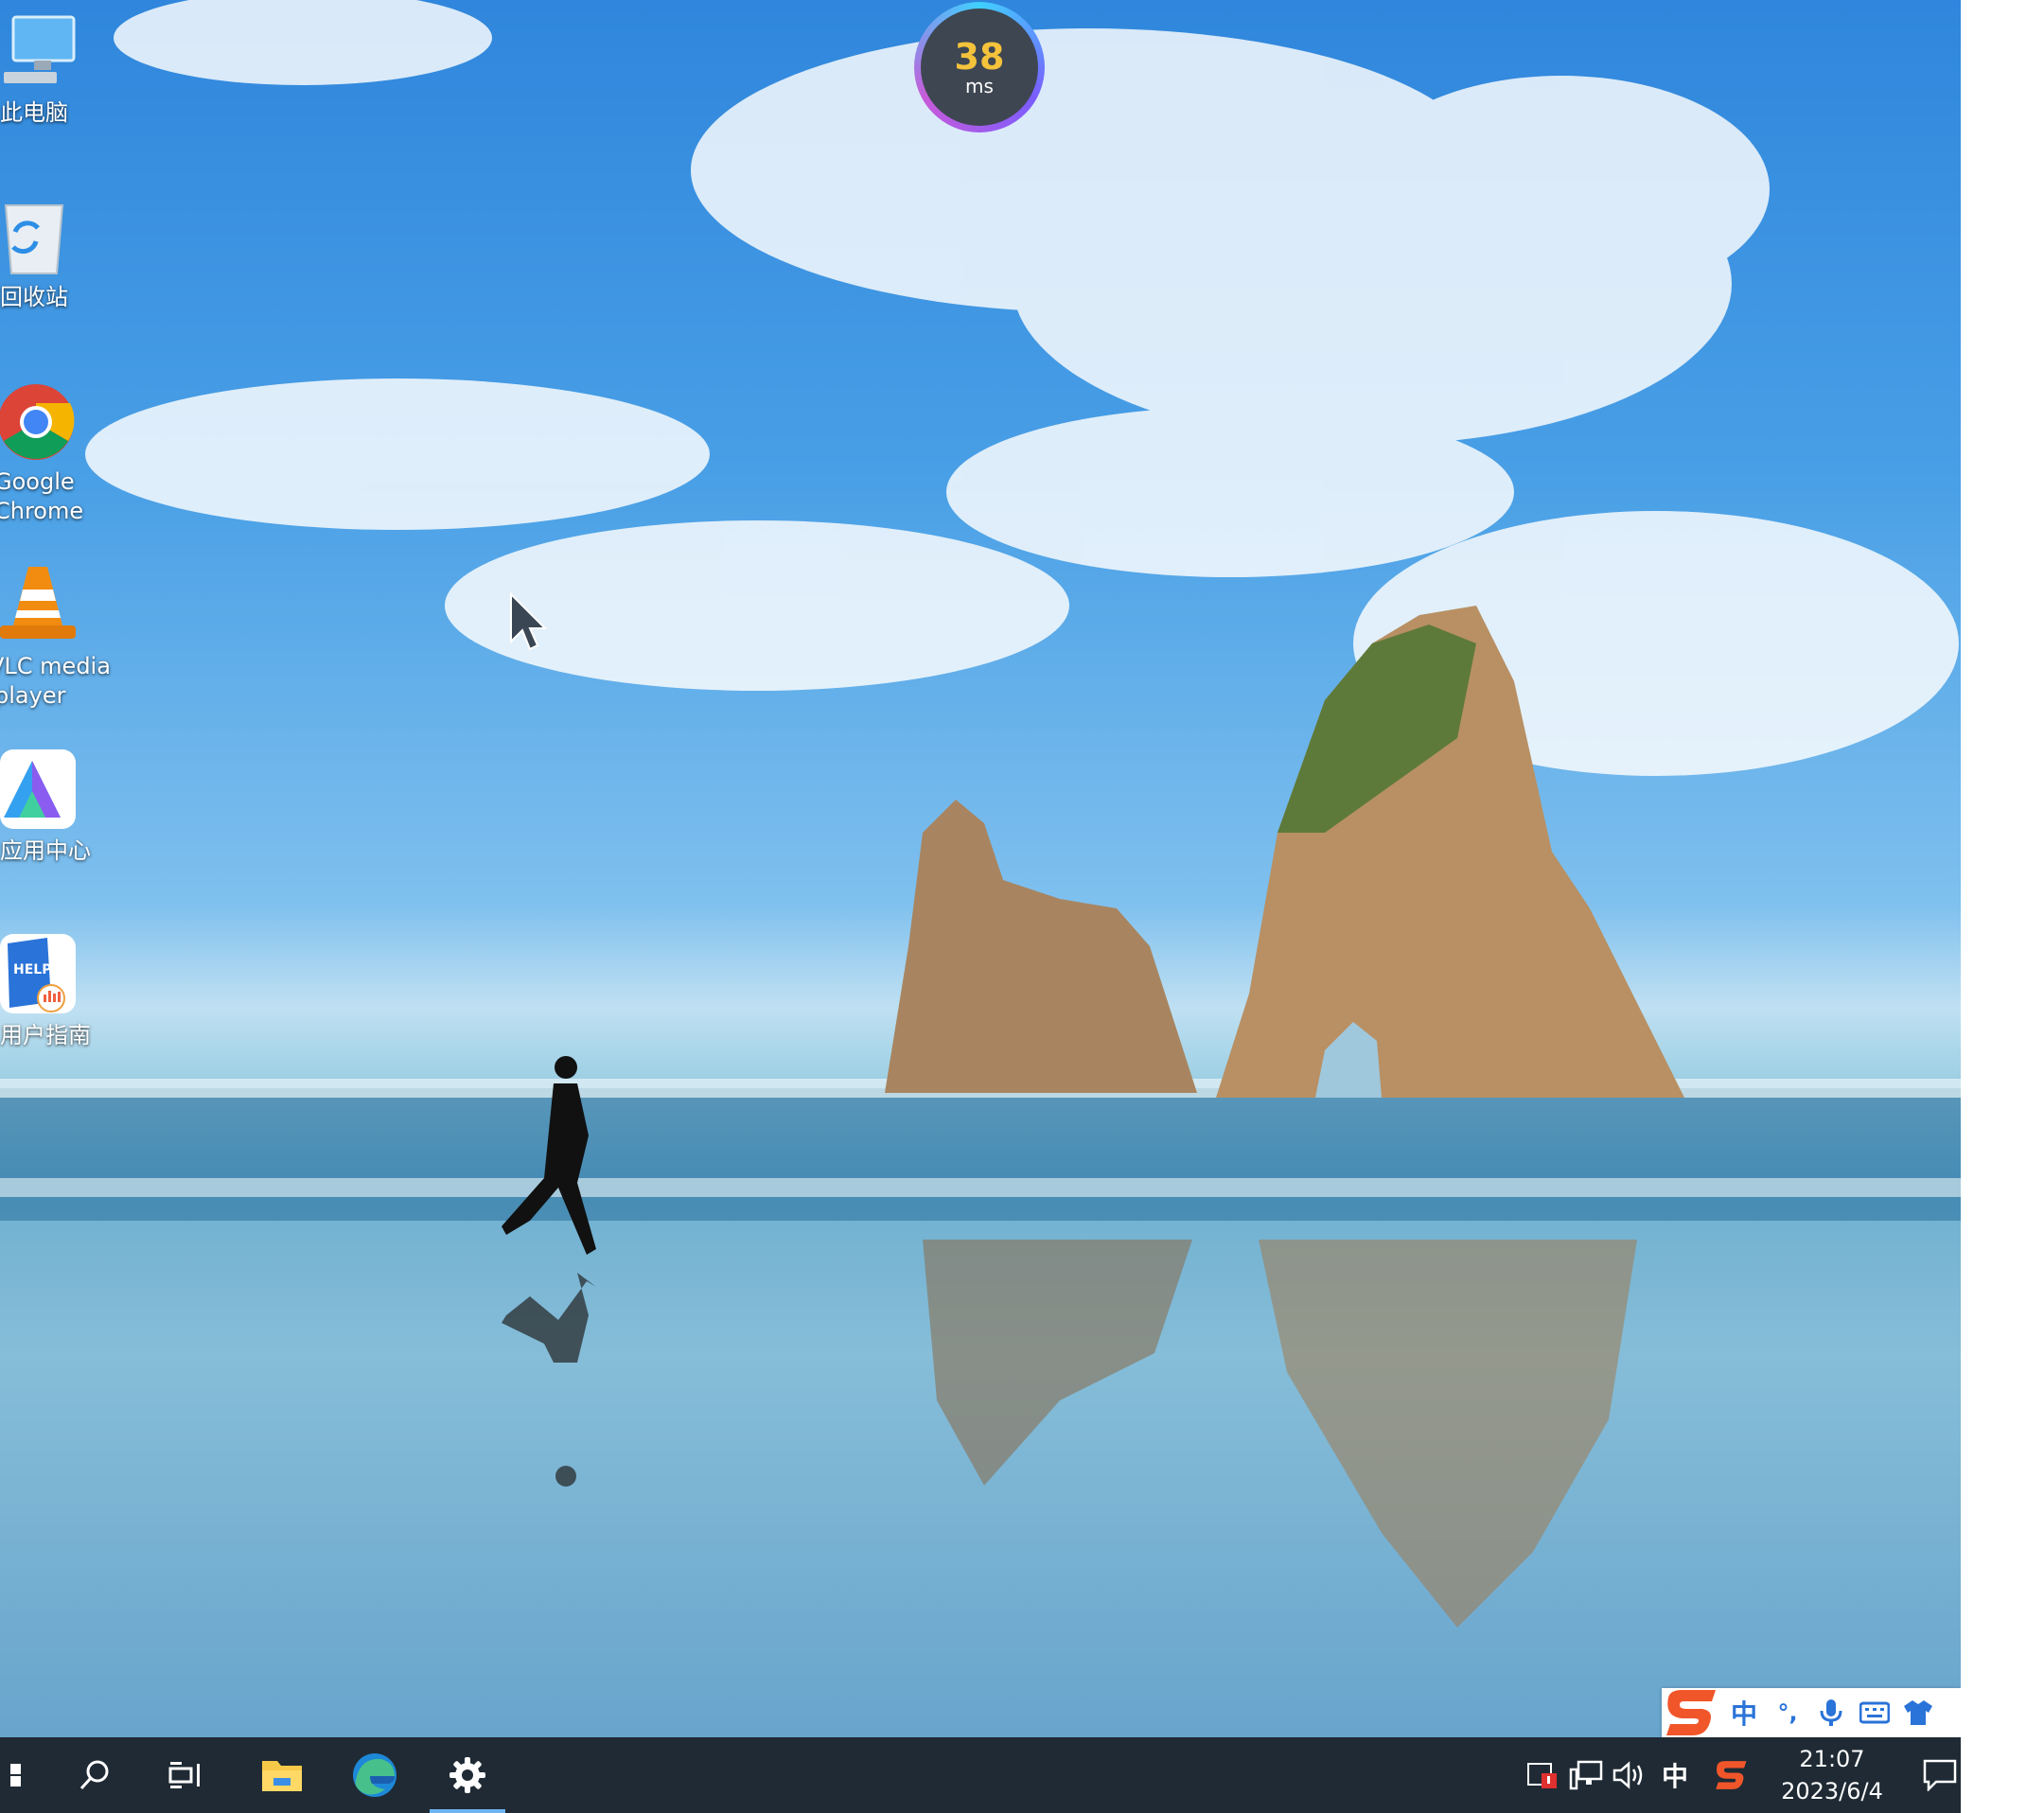 The width and height of the screenshot is (2044, 1813). What do you see at coordinates (1918, 1712) in the screenshot?
I see `skin-shirt-icon` at bounding box center [1918, 1712].